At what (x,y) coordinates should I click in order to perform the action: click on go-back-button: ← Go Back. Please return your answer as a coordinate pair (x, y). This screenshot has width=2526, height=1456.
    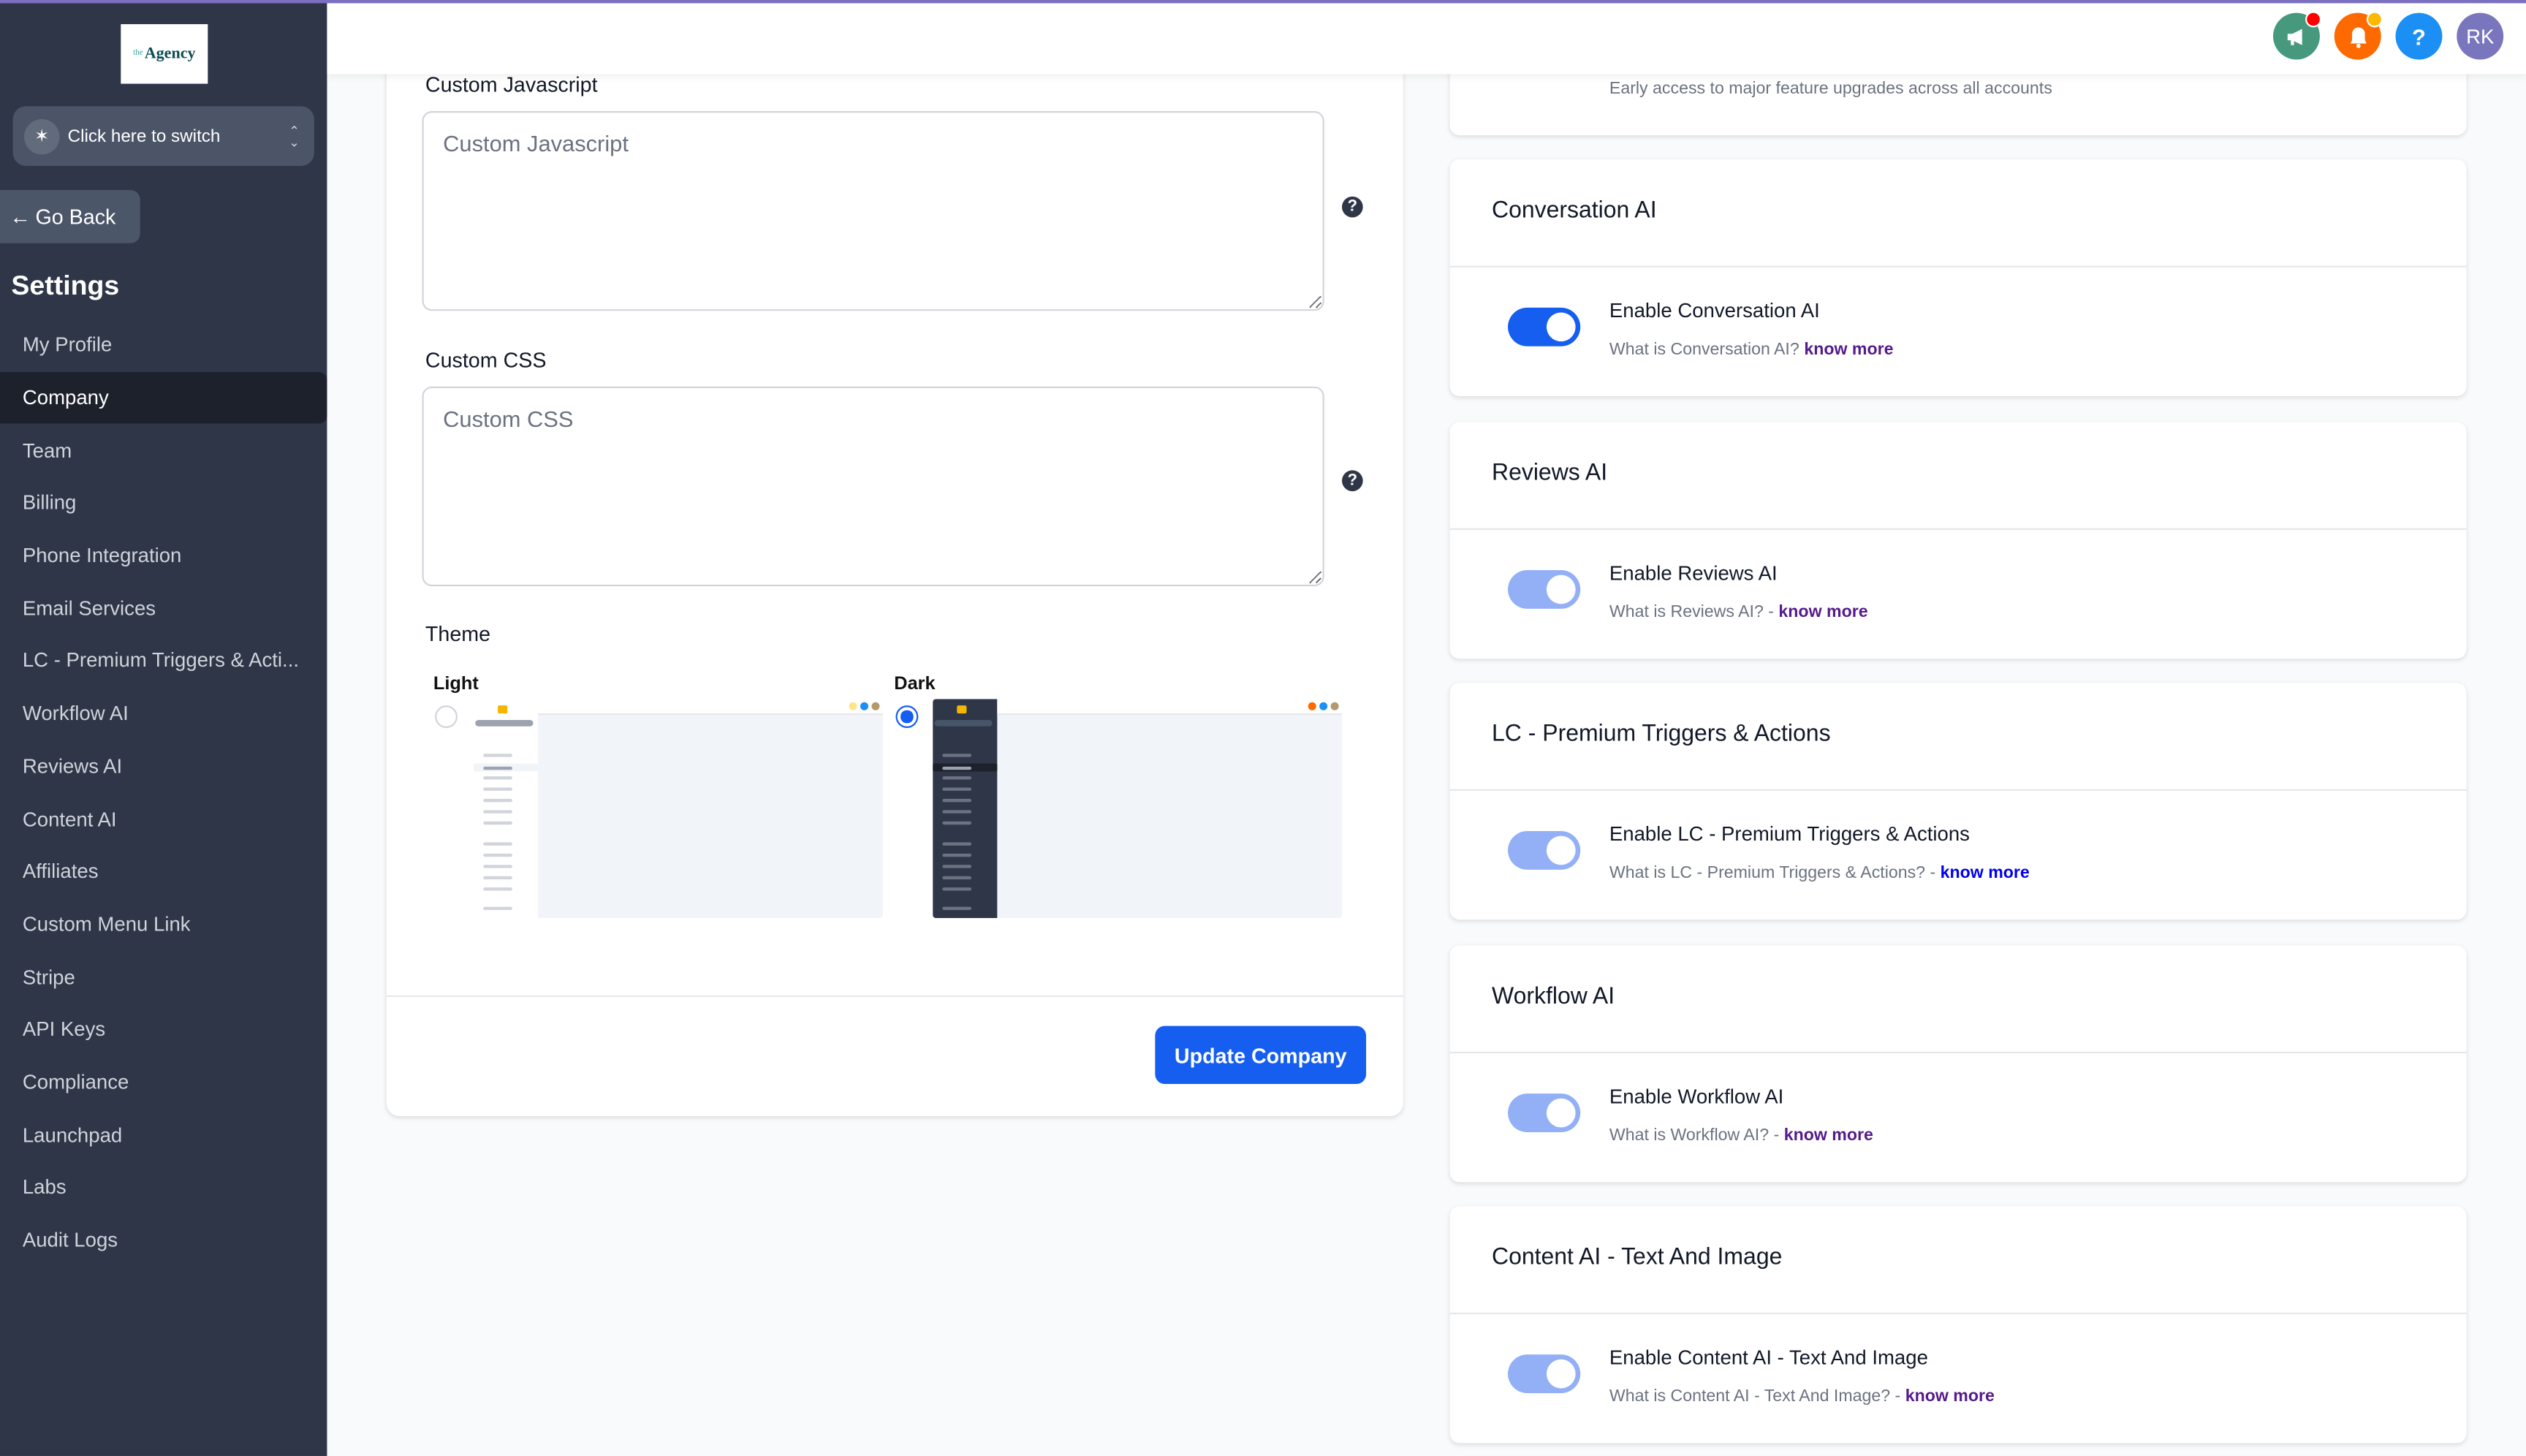
    Looking at the image, I should click on (70, 216).